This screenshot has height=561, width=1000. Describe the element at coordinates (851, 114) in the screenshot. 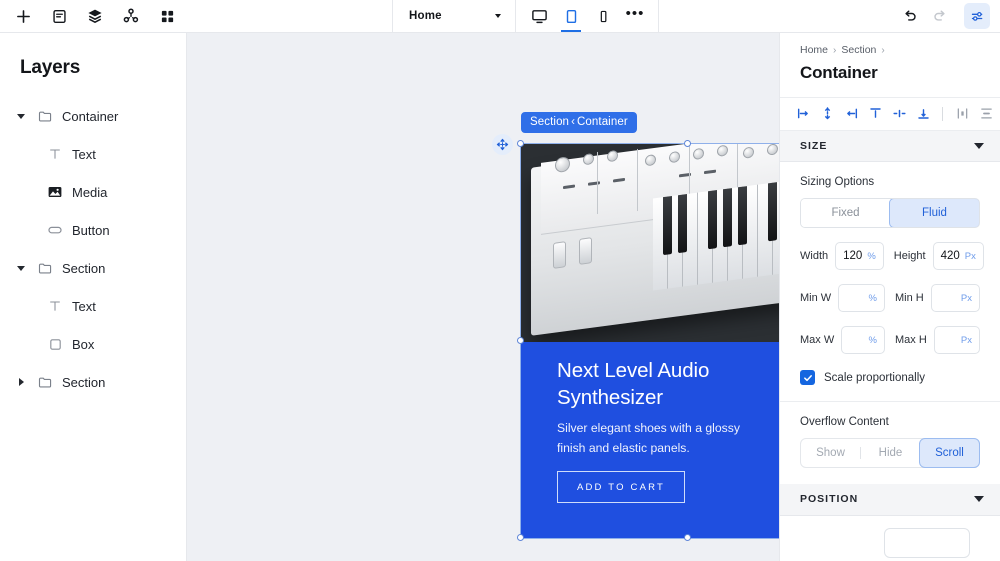

I see `align-right-icon` at that location.